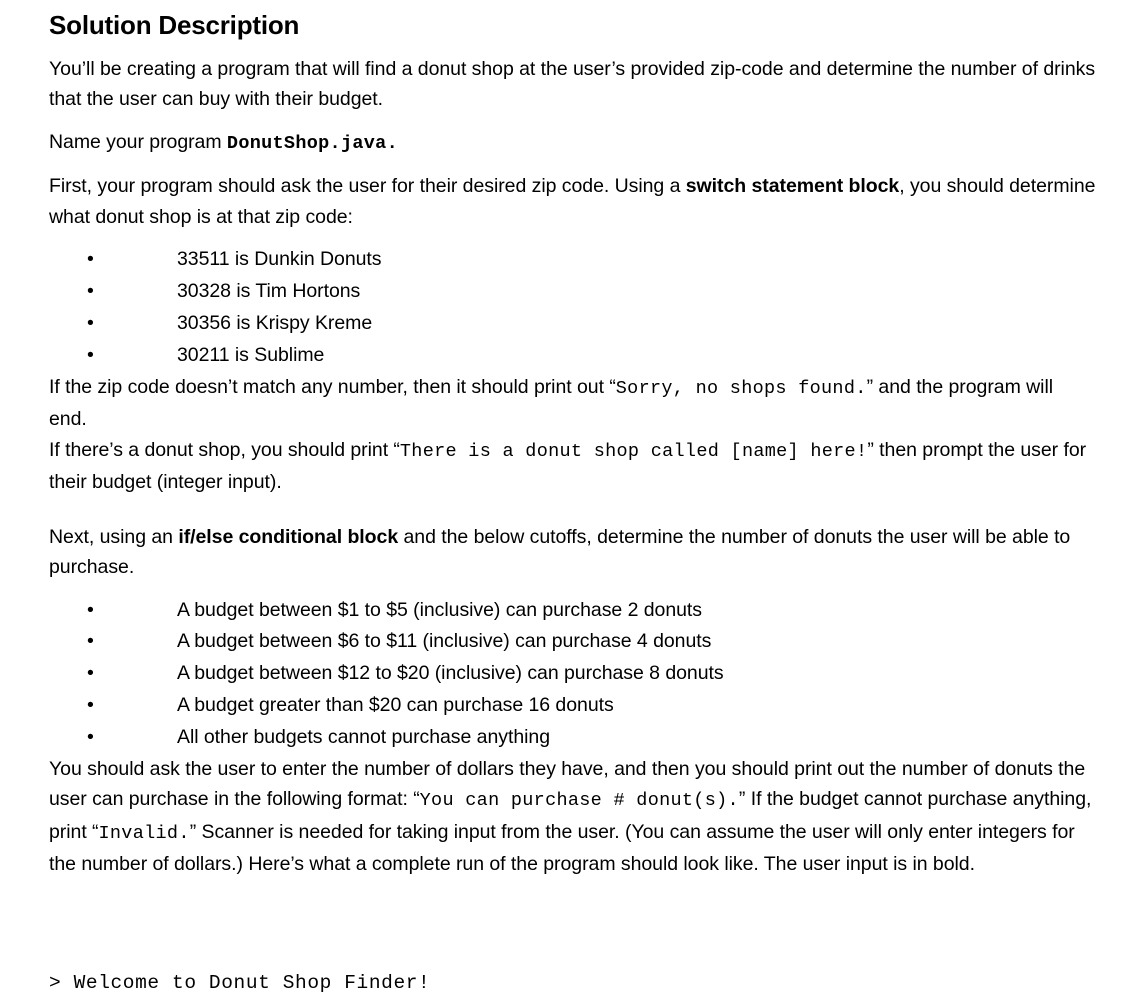  I want to click on list-item: • 33511 is Dunkin Donuts, so click(572, 260).